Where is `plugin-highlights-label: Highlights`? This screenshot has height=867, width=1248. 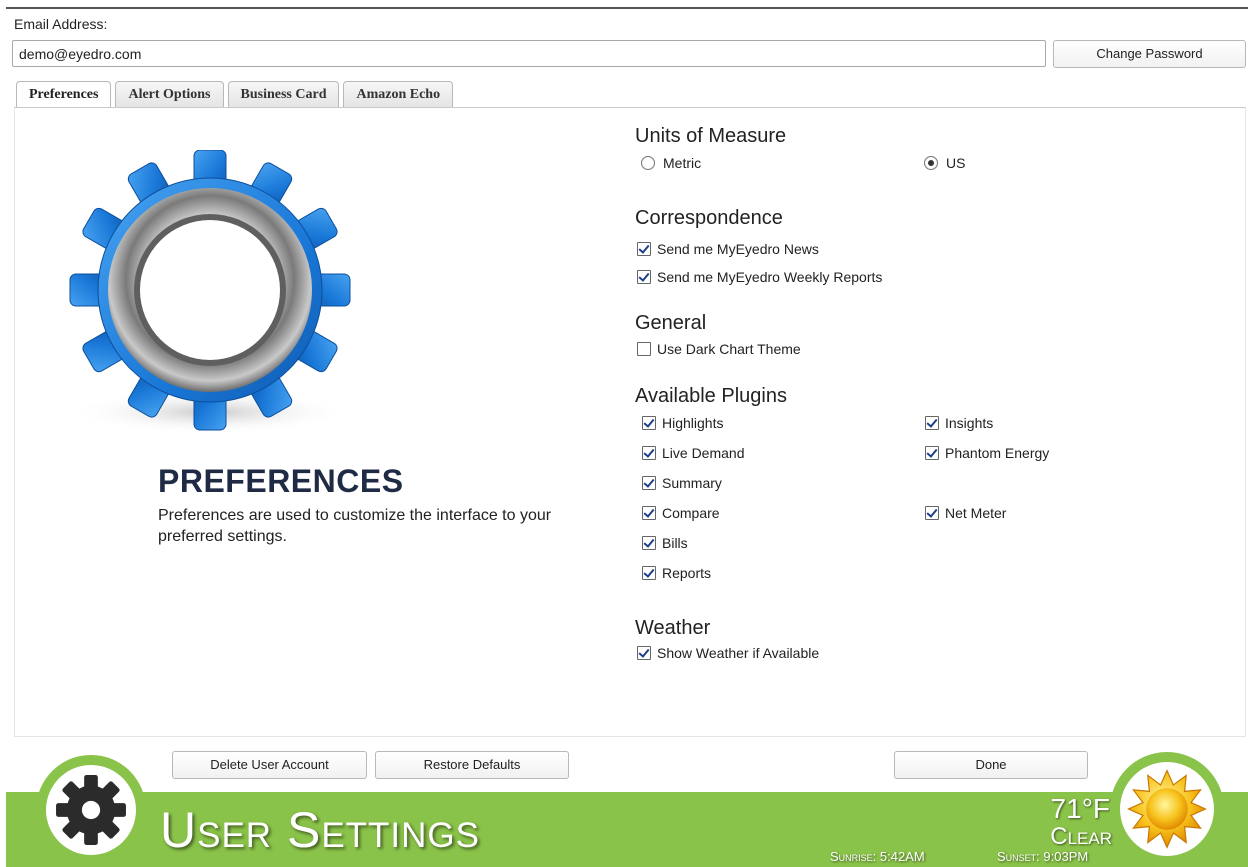
plugin-highlights-label: Highlights is located at coordinates (693, 423).